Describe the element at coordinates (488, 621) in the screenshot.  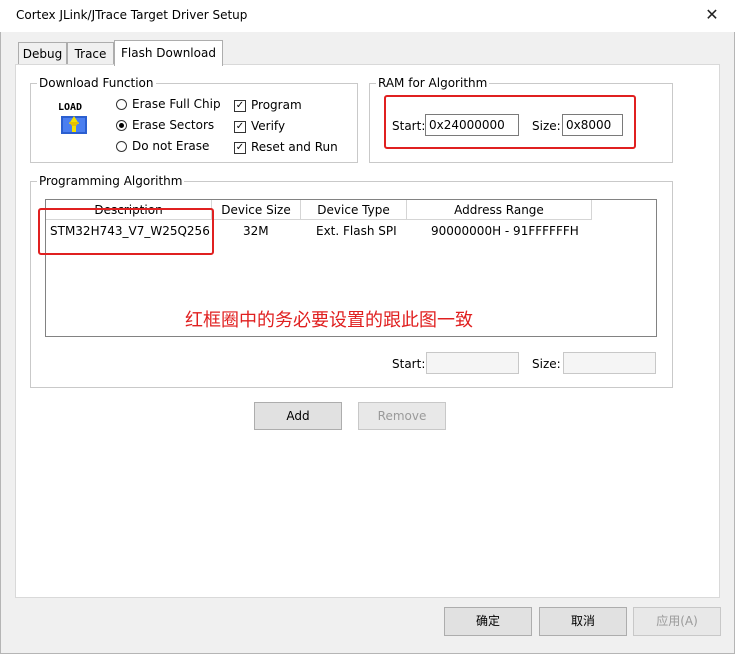
I see `ok-button: 确定` at that location.